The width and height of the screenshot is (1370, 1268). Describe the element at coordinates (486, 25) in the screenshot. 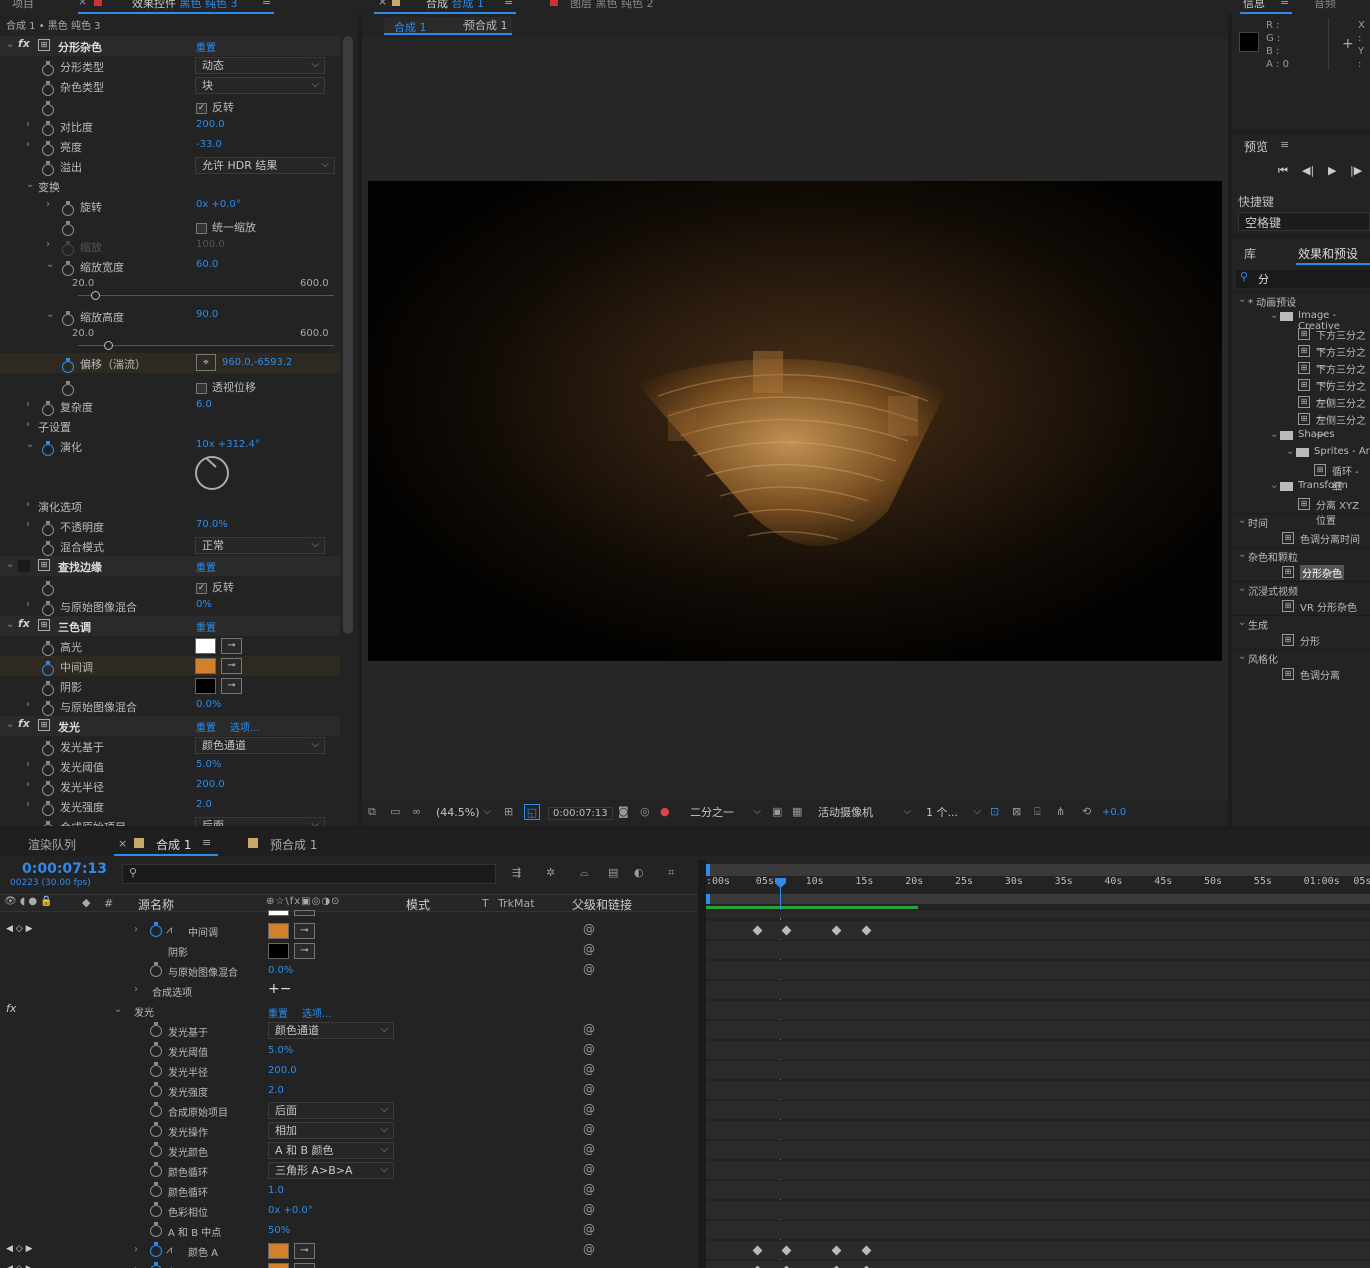

I see `viewer-tab-pre: 预合成 1` at that location.